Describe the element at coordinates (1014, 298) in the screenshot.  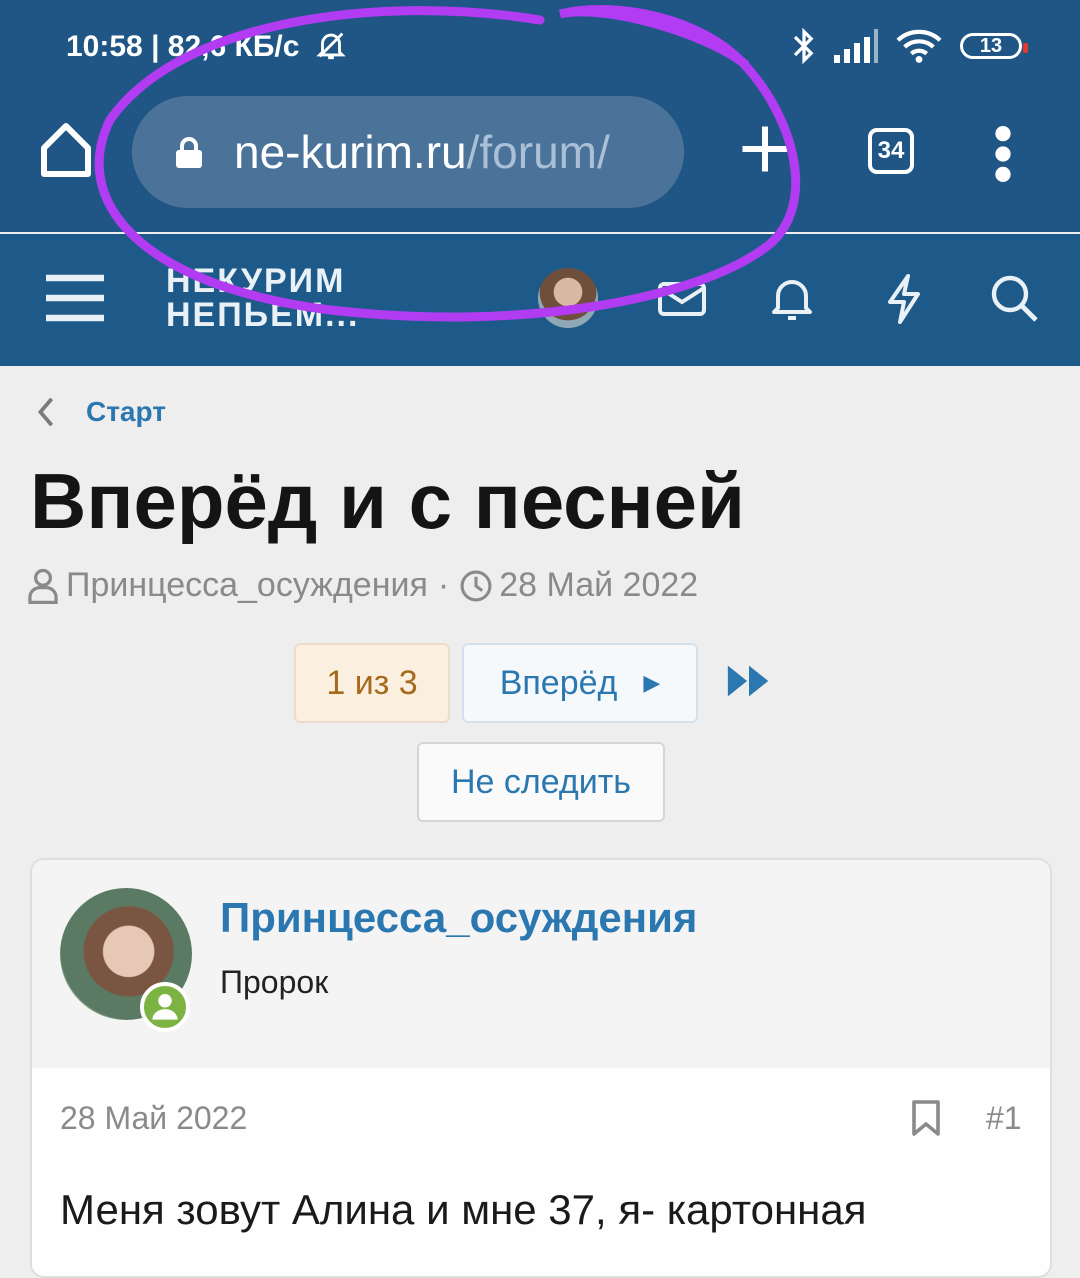
I see `search-icon` at that location.